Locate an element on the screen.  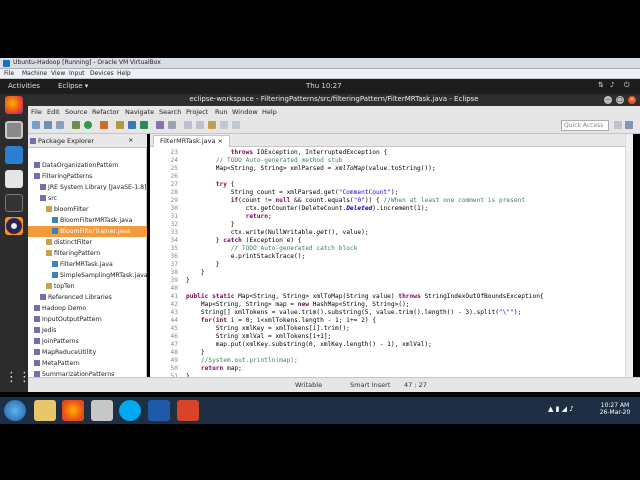
vbox-menu-machine: Machine is located at coordinates (34, 73).